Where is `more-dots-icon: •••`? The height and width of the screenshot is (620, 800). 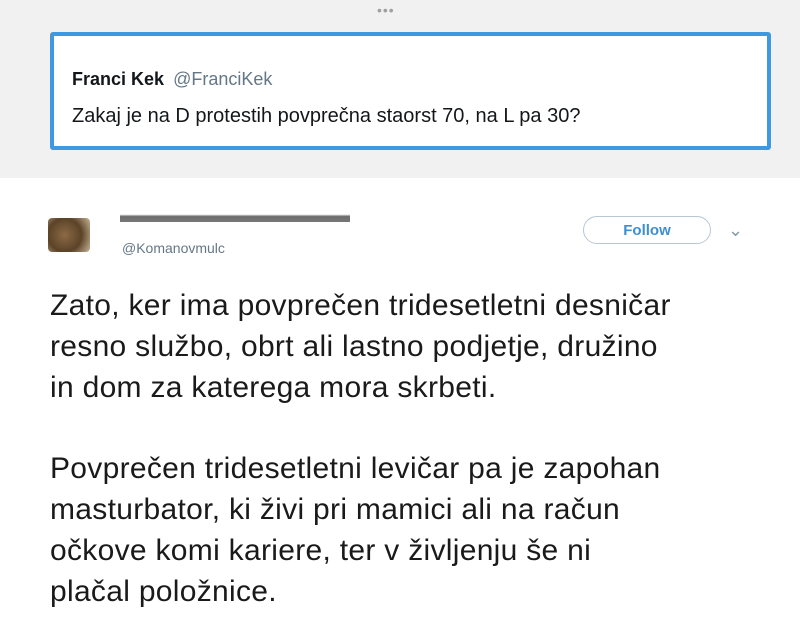 more-dots-icon: ••• is located at coordinates (386, 10).